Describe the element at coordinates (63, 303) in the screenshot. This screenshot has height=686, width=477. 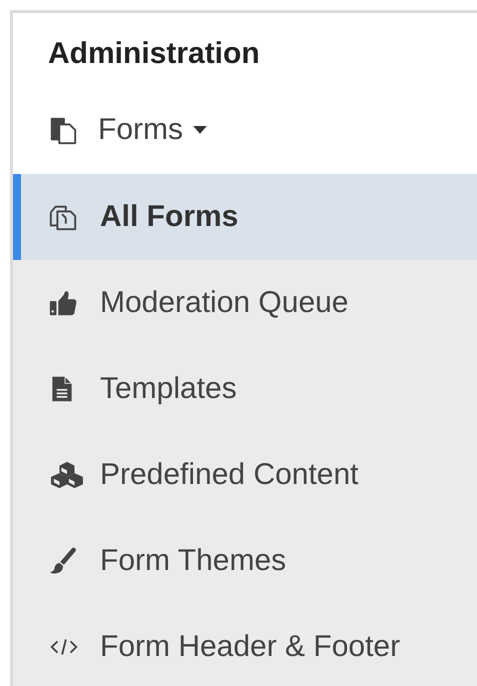
I see `thumbs-up-icon` at that location.